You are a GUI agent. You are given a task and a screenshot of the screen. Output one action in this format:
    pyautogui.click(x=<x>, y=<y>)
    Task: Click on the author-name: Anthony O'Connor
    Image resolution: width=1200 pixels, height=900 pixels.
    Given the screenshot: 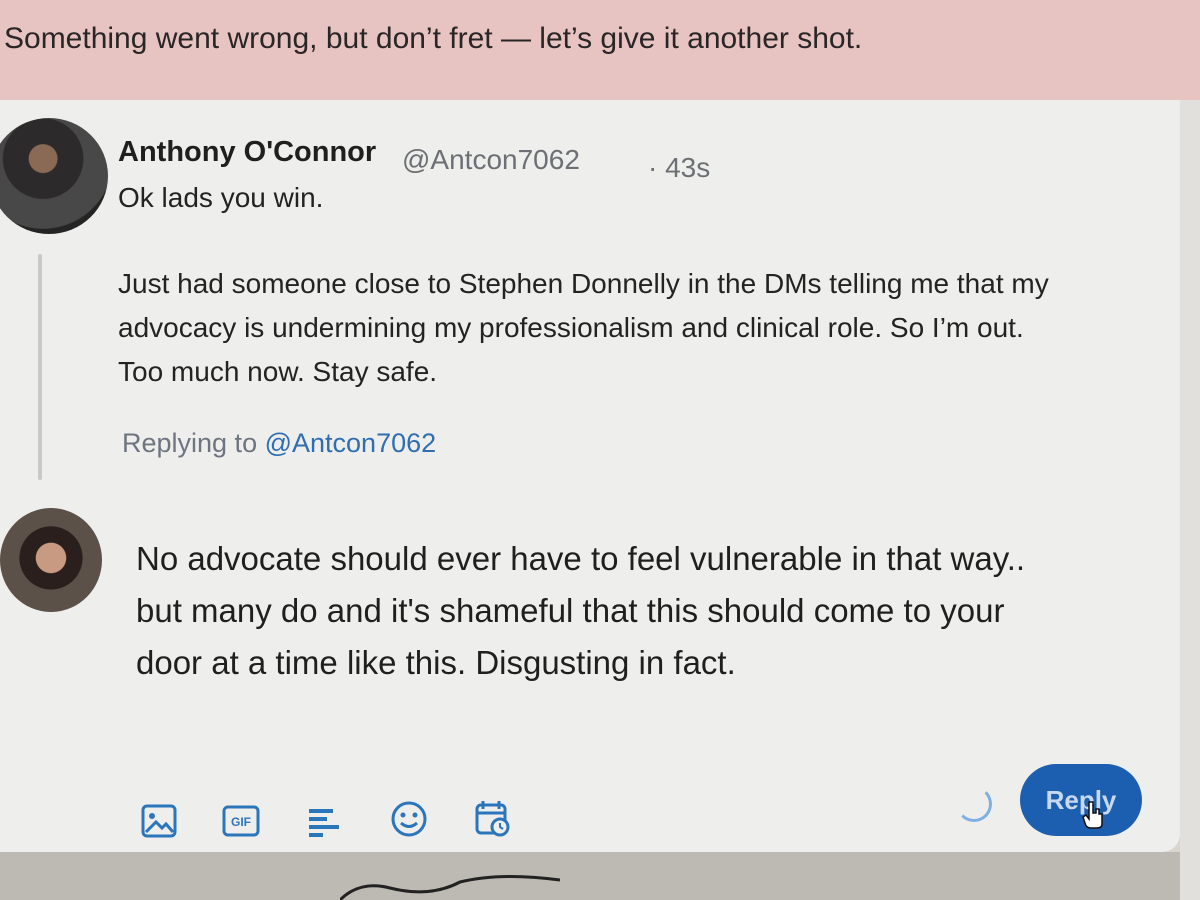 What is the action you would take?
    pyautogui.click(x=247, y=152)
    